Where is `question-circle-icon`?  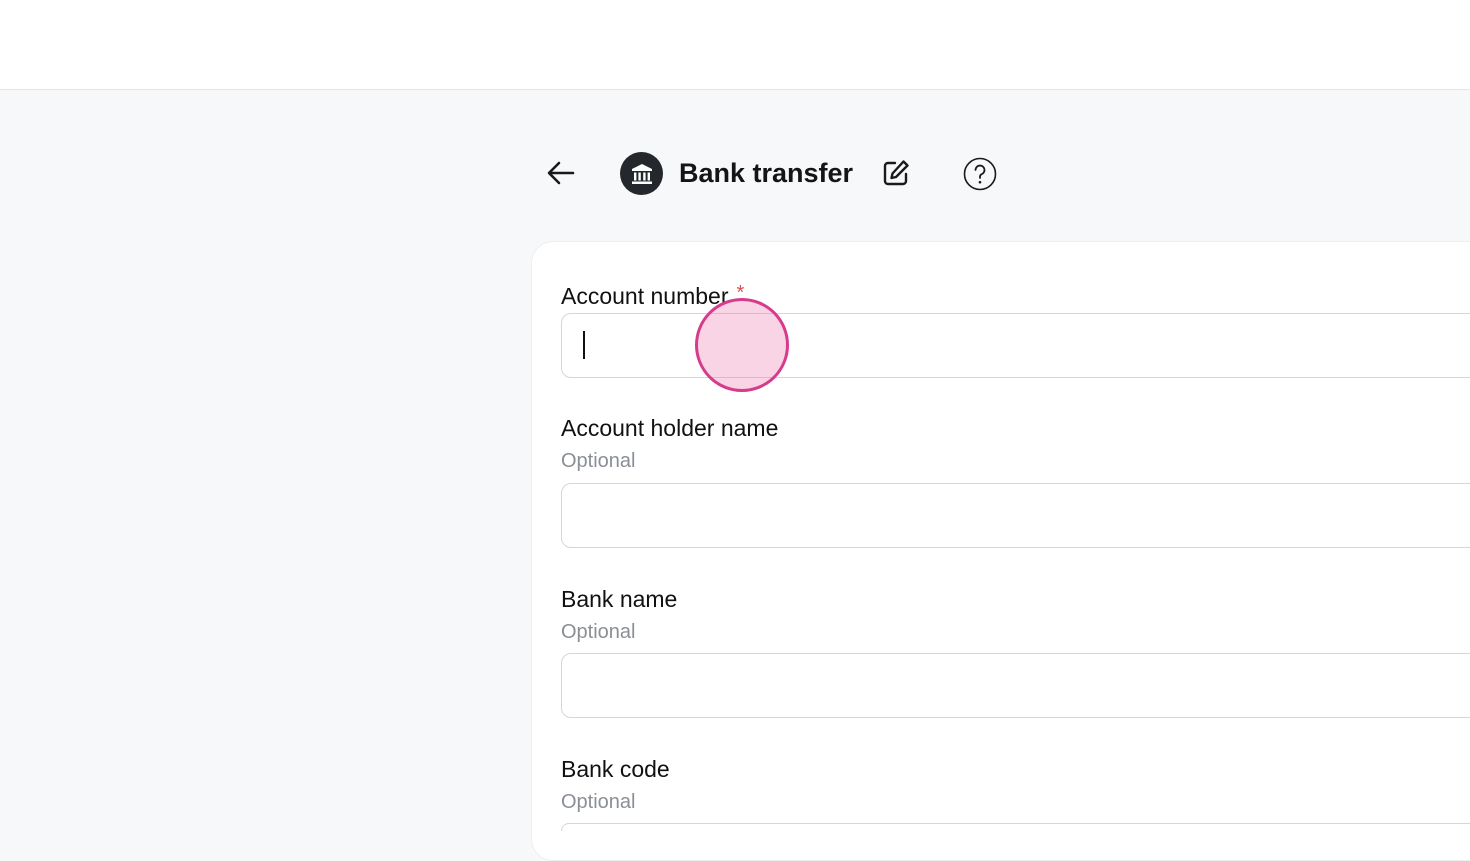
question-circle-icon is located at coordinates (980, 174).